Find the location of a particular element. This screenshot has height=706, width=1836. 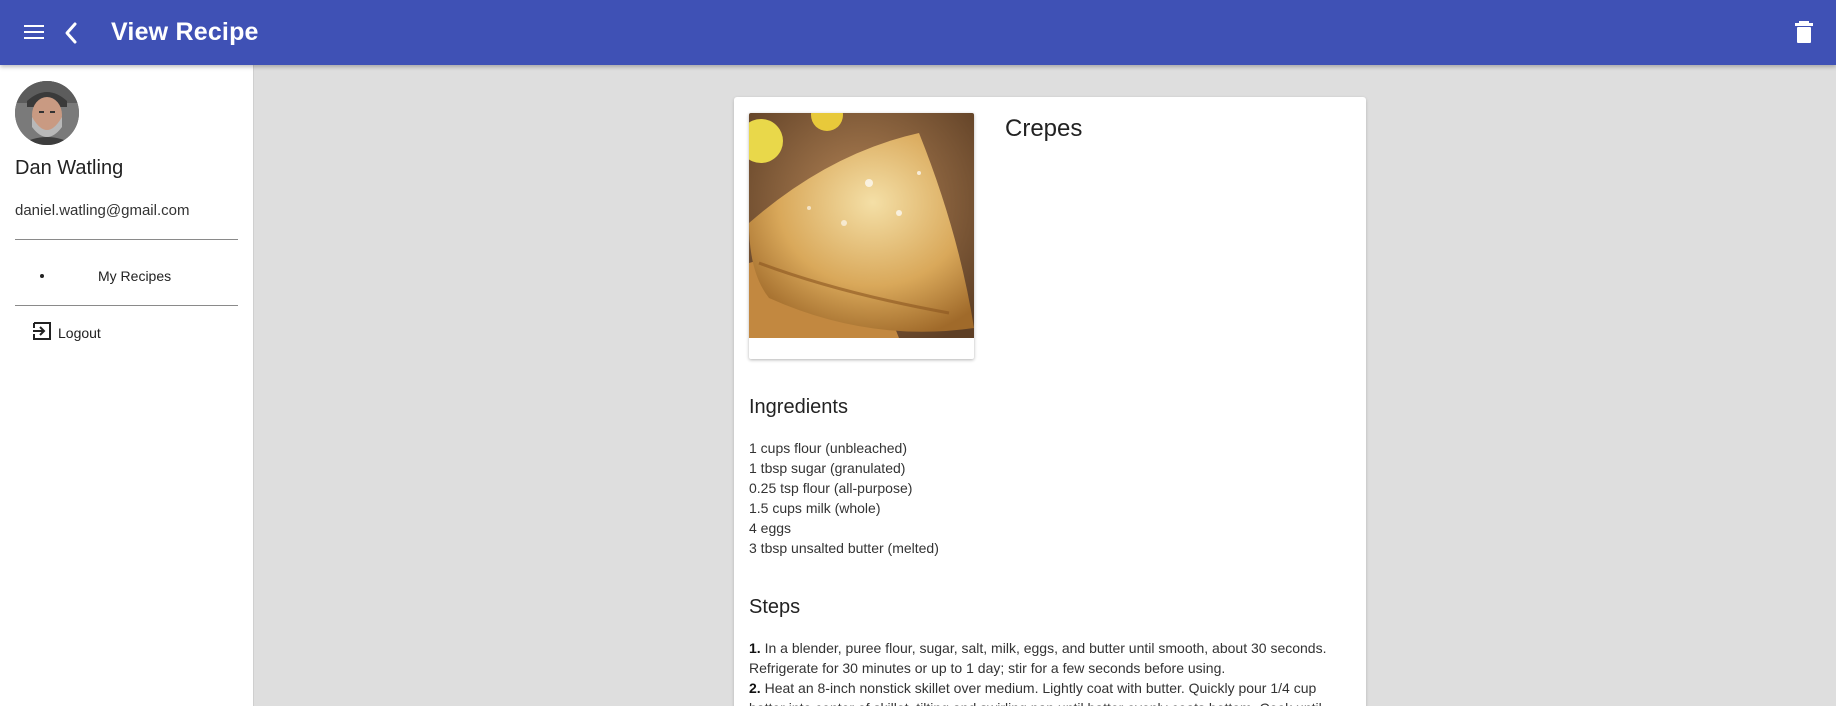

step-number: 2. is located at coordinates (755, 688).